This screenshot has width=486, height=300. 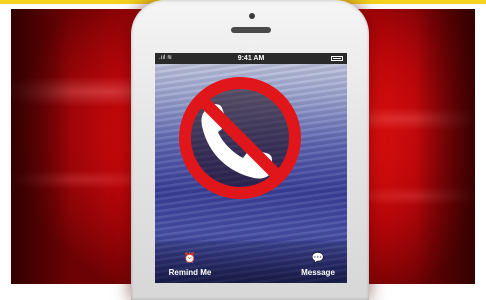 I want to click on alarm-clock-icon: ⏰, so click(x=190, y=258).